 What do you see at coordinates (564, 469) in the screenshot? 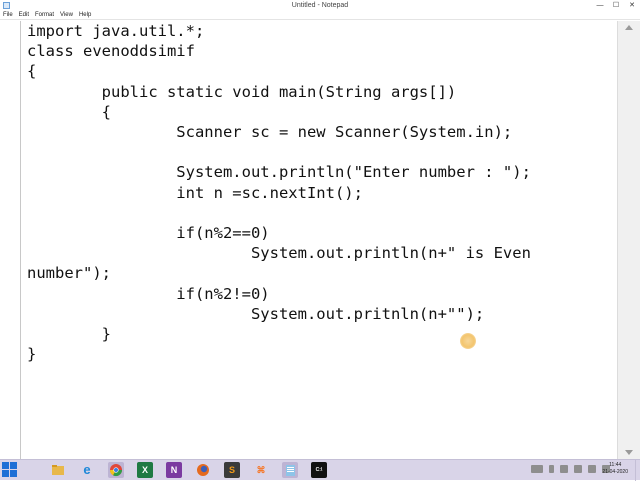
I see `battery-icon` at bounding box center [564, 469].